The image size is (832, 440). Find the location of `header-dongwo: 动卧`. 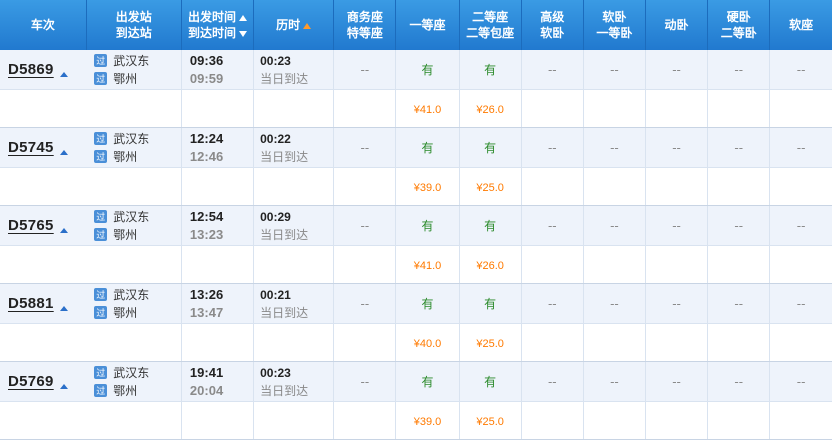

header-dongwo: 动卧 is located at coordinates (677, 25).